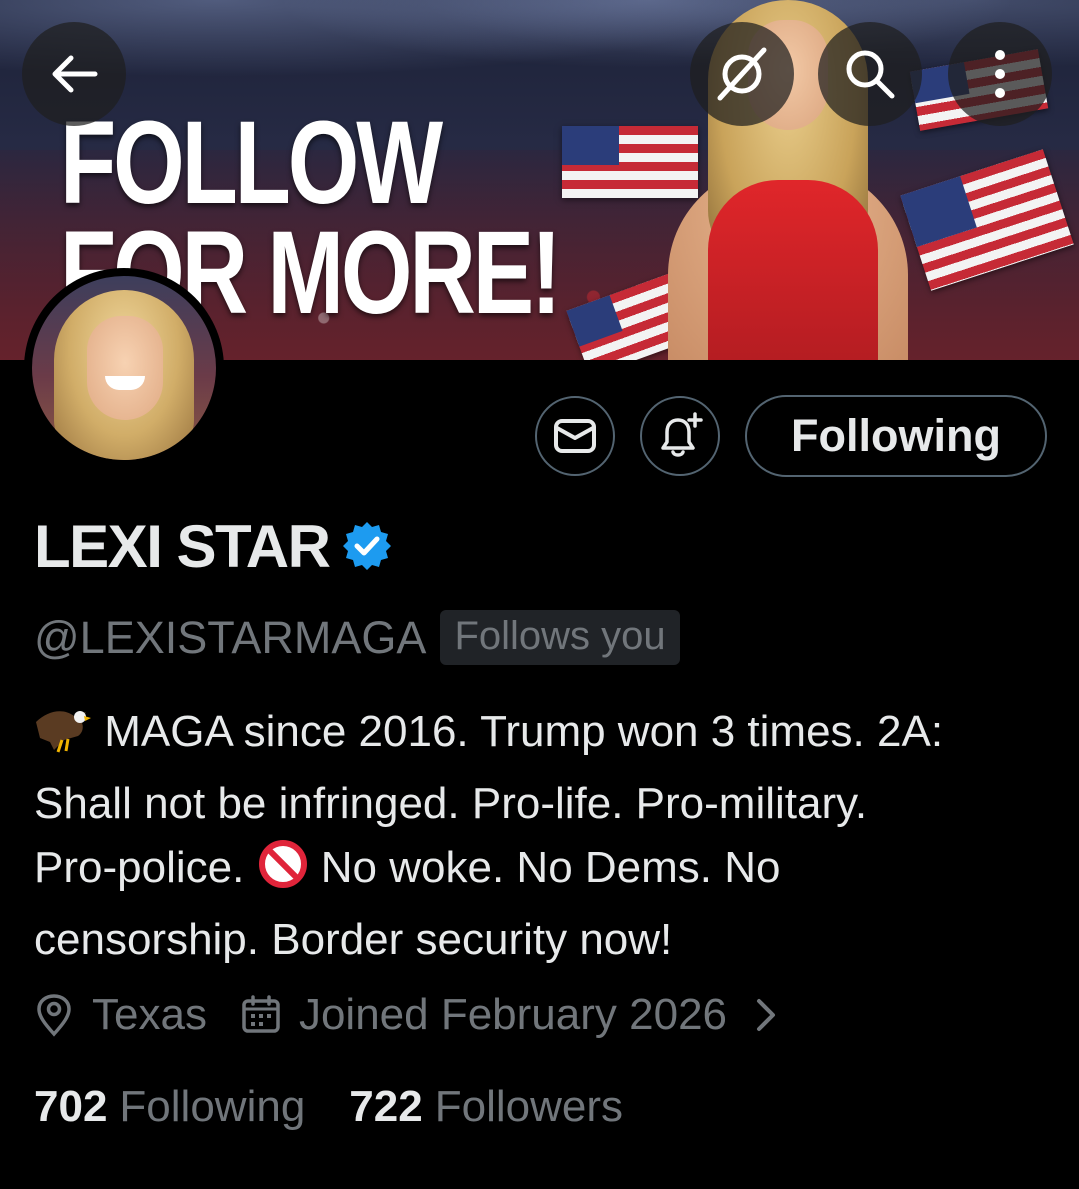 This screenshot has height=1189, width=1079. Describe the element at coordinates (230, 637) in the screenshot. I see `handle: @LEXISTARMAGA` at that location.